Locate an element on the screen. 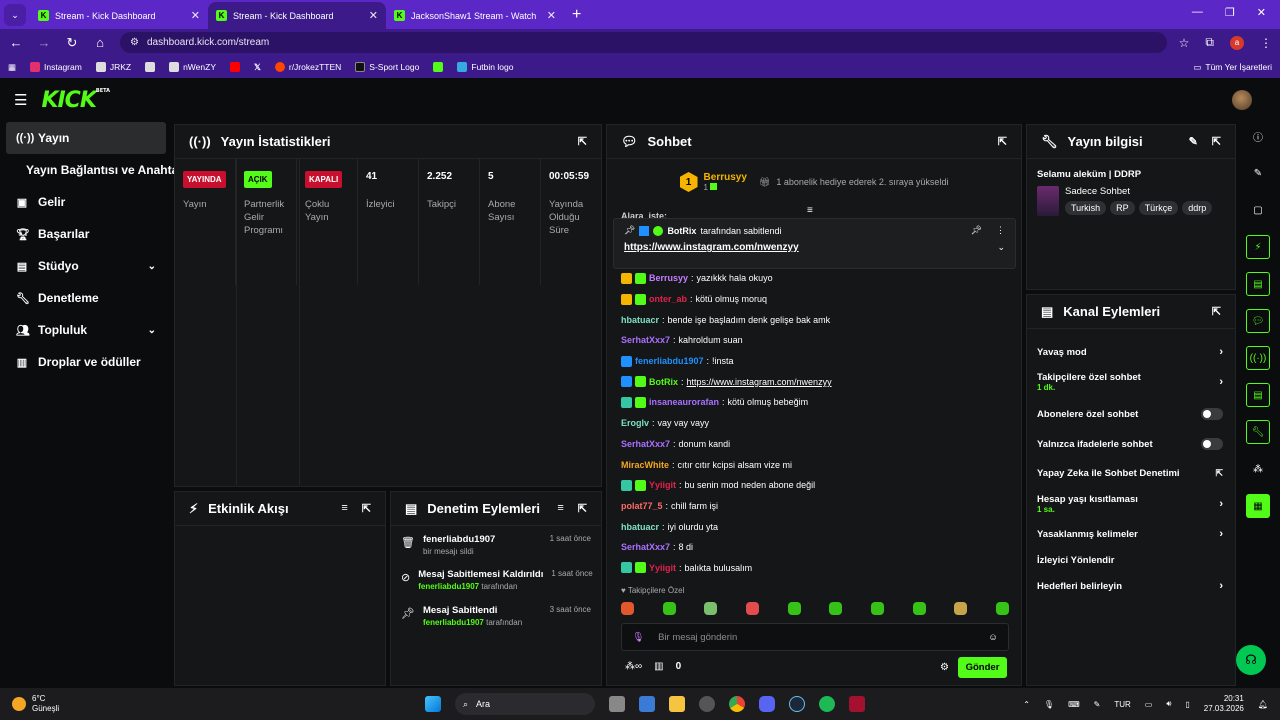 This screenshot has width=1280, height=720. community-icon: ⁂ is located at coordinates (1258, 469).